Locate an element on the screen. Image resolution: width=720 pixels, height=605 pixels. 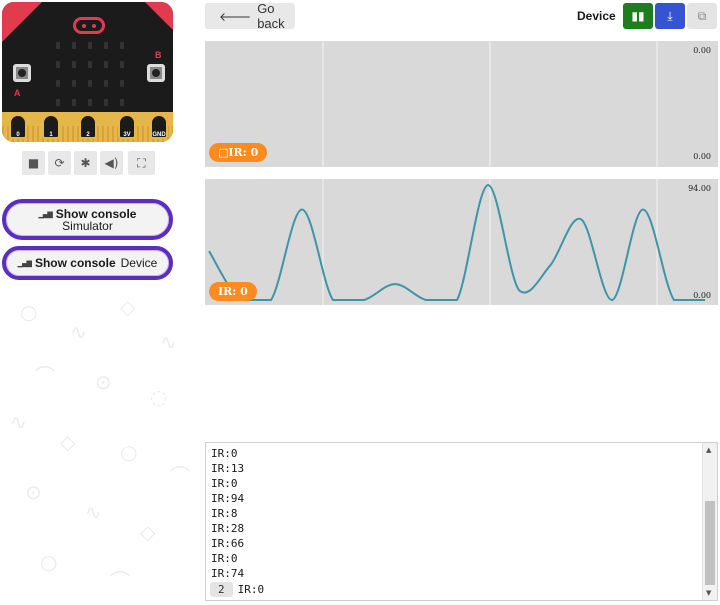
fullscreen-button: ⛶ is located at coordinates (141, 163).